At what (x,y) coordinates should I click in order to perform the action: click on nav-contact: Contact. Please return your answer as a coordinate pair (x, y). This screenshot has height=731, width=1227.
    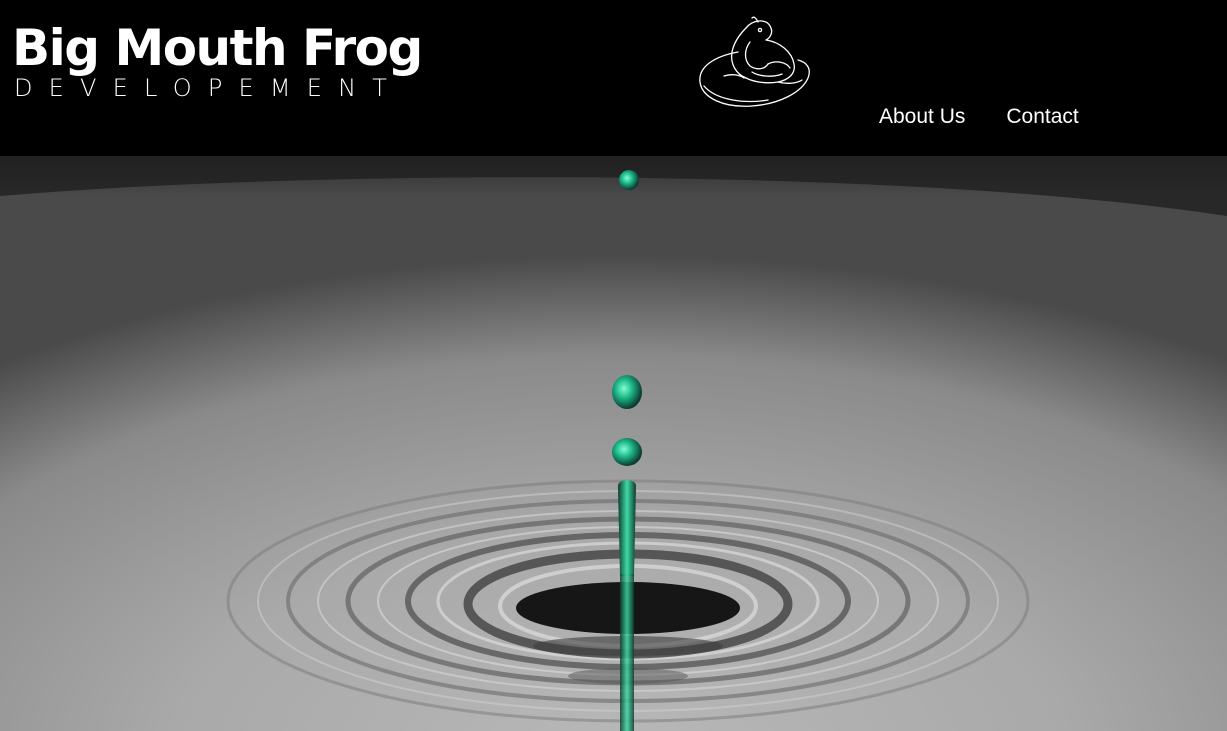
    Looking at the image, I should click on (1042, 117).